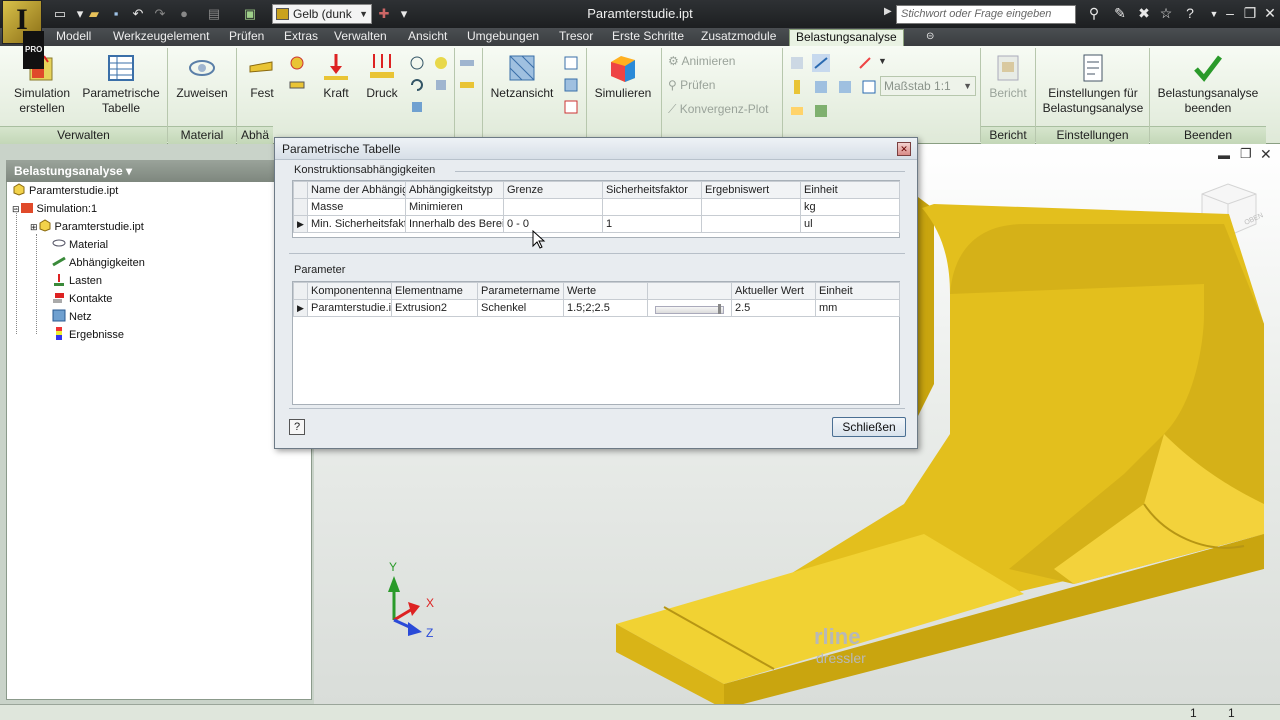 The width and height of the screenshot is (1280, 720). What do you see at coordinates (54, 209) in the screenshot?
I see `tree-node-simulation: ⊟ Simulation:1` at bounding box center [54, 209].